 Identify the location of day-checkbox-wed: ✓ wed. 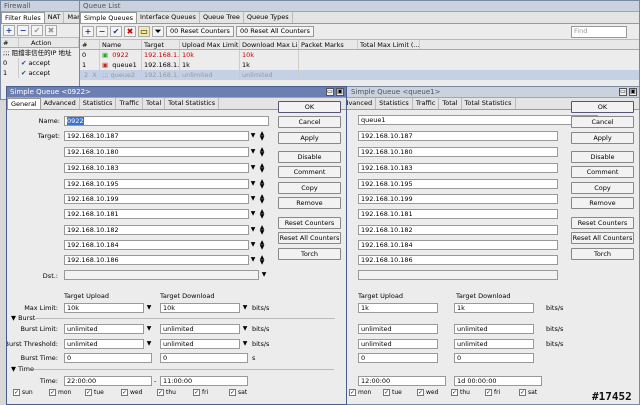
(131, 392).